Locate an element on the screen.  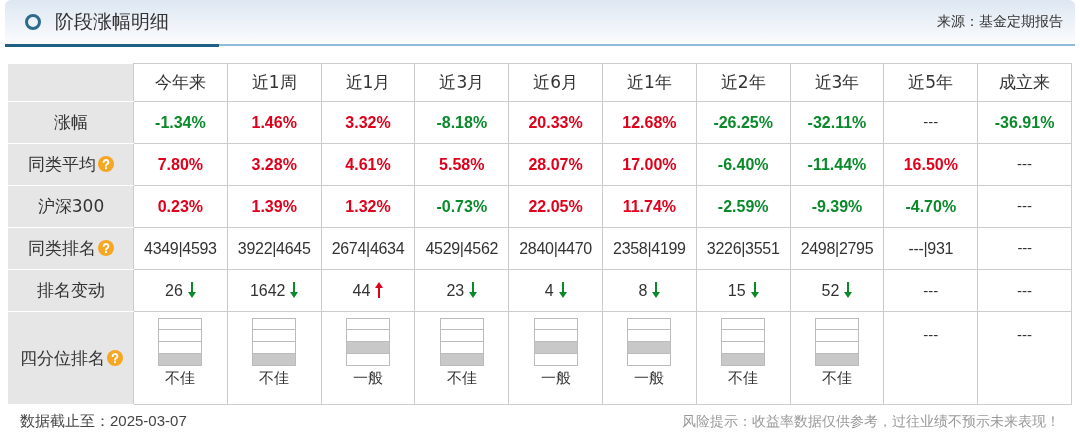
table-cell: 22.05% is located at coordinates (555, 206).